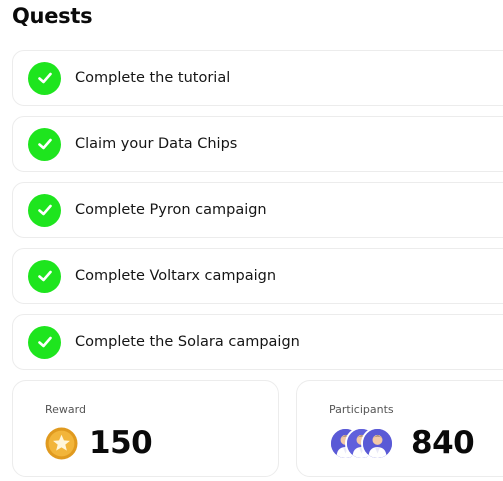  I want to click on quest-label: Claim your Data Chips, so click(156, 144).